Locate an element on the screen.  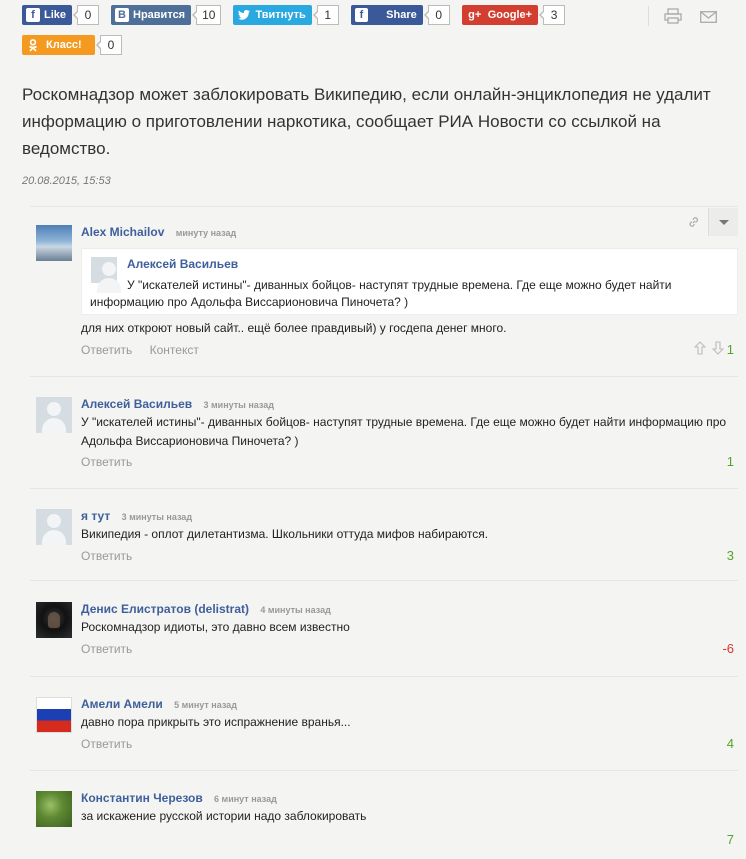
comment-header: Амели Амели 5 минут назад is located at coordinates (159, 704).